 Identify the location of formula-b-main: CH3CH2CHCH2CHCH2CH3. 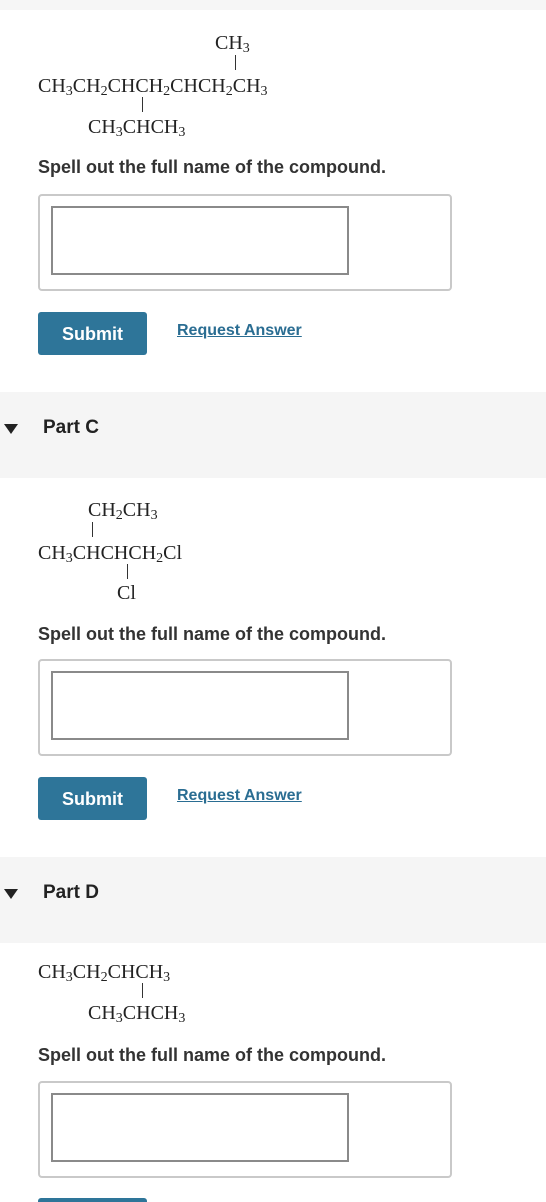
(153, 87).